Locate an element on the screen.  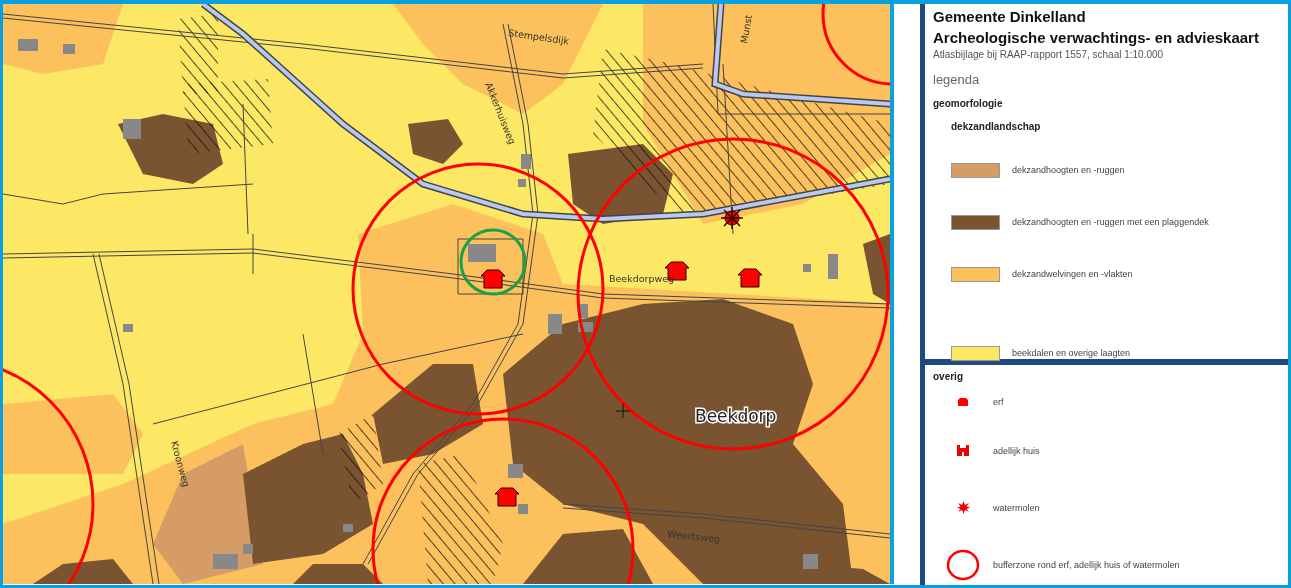
star-icon is located at coordinates (963, 507).